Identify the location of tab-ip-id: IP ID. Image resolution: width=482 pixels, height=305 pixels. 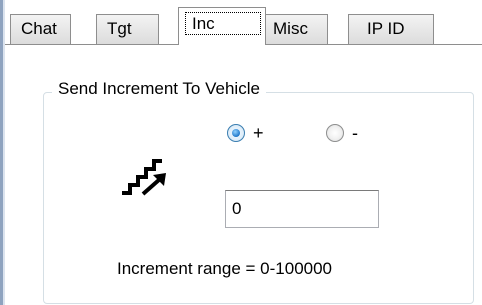
(391, 29).